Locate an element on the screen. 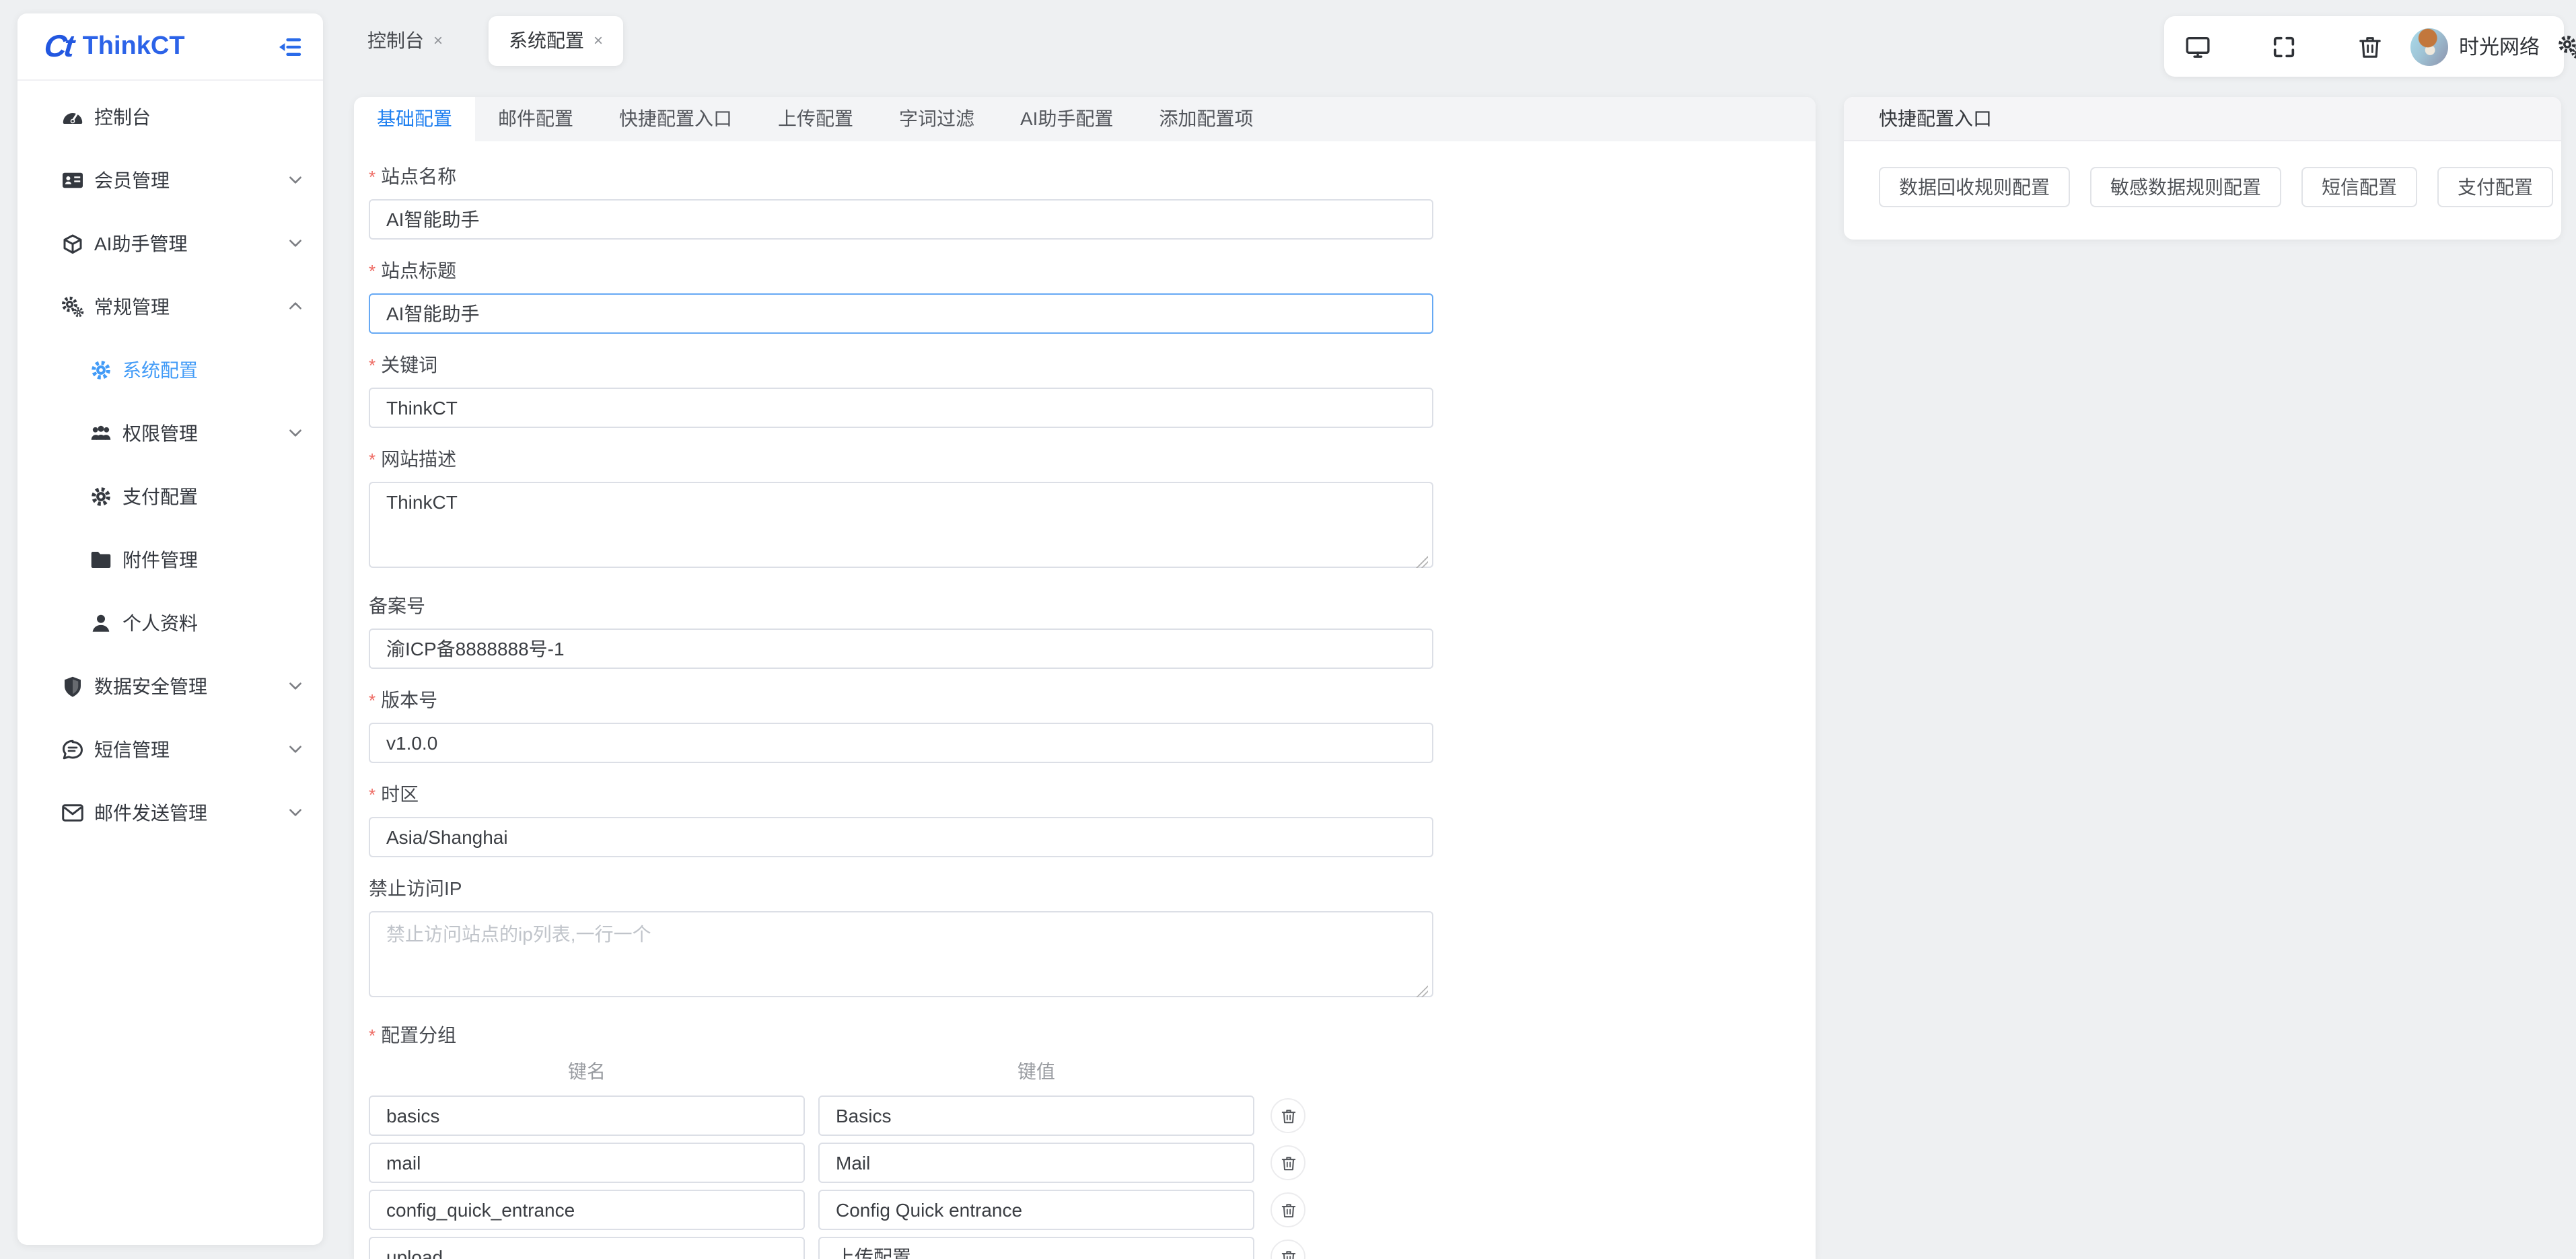 This screenshot has height=1259, width=2576. sidebar-item-label: 控制台 is located at coordinates (122, 117).